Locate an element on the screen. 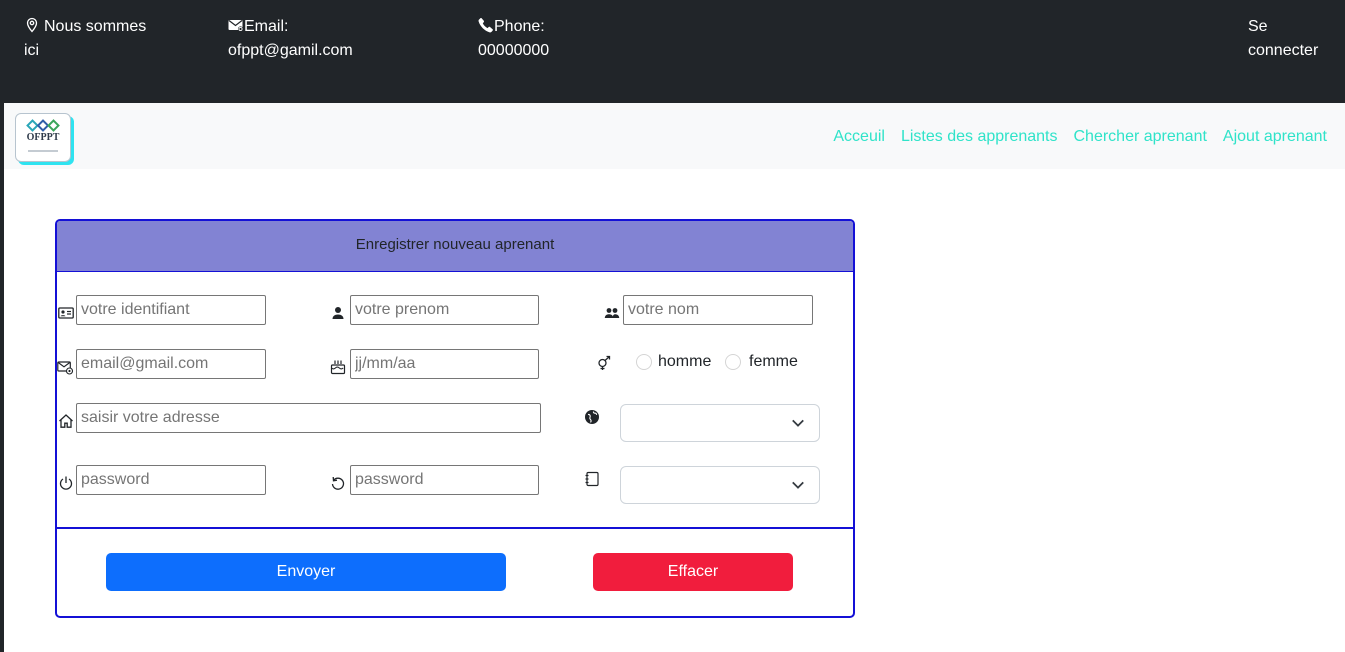  envelope-at-icon is located at coordinates (65, 367).